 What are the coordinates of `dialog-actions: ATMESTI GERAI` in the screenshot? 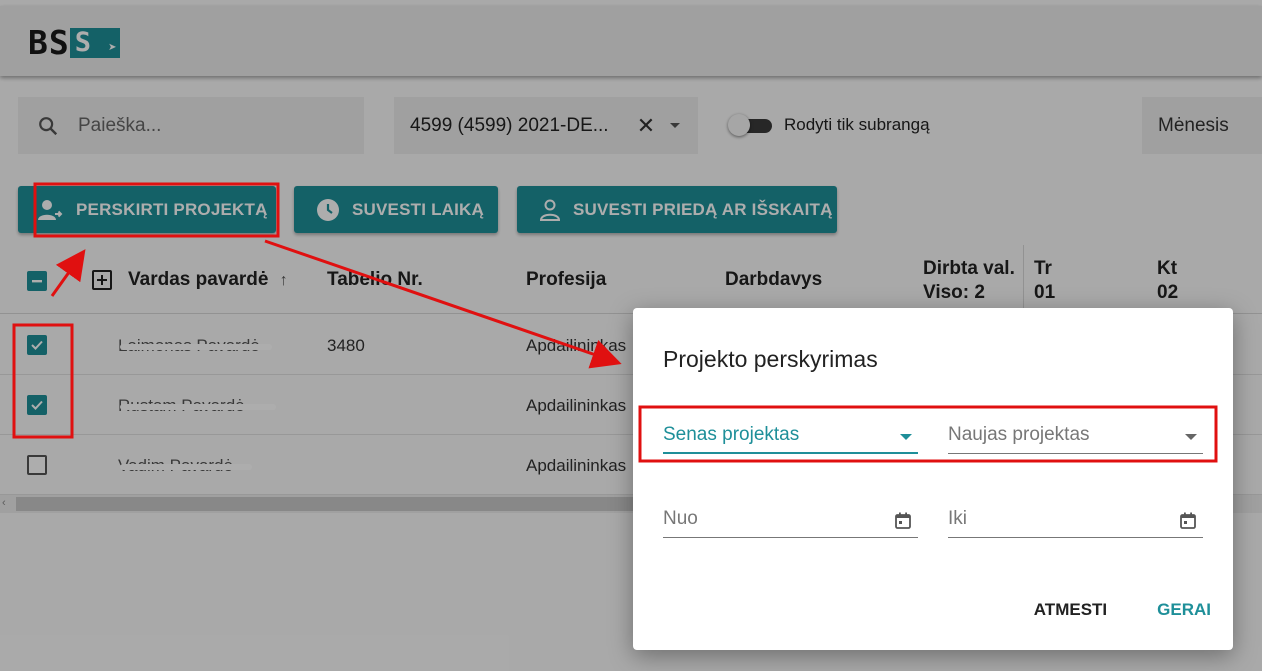 It's located at (1122, 610).